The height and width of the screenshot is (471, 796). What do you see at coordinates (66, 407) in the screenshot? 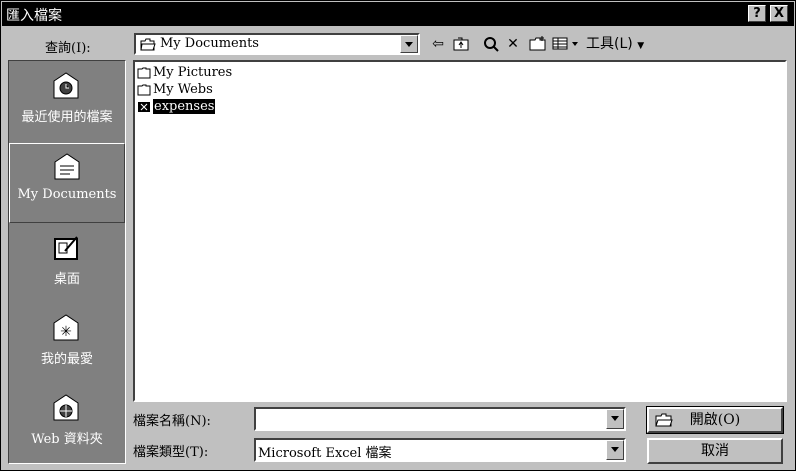
I see `web-folders-icon` at bounding box center [66, 407].